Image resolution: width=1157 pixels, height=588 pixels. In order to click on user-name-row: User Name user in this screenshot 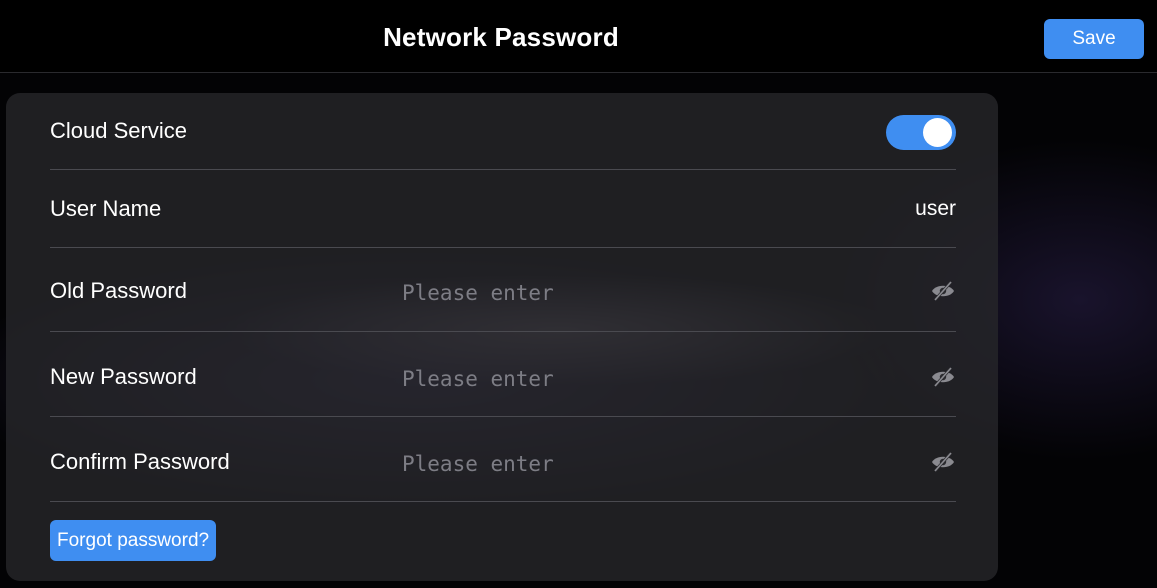, I will do `click(503, 209)`.